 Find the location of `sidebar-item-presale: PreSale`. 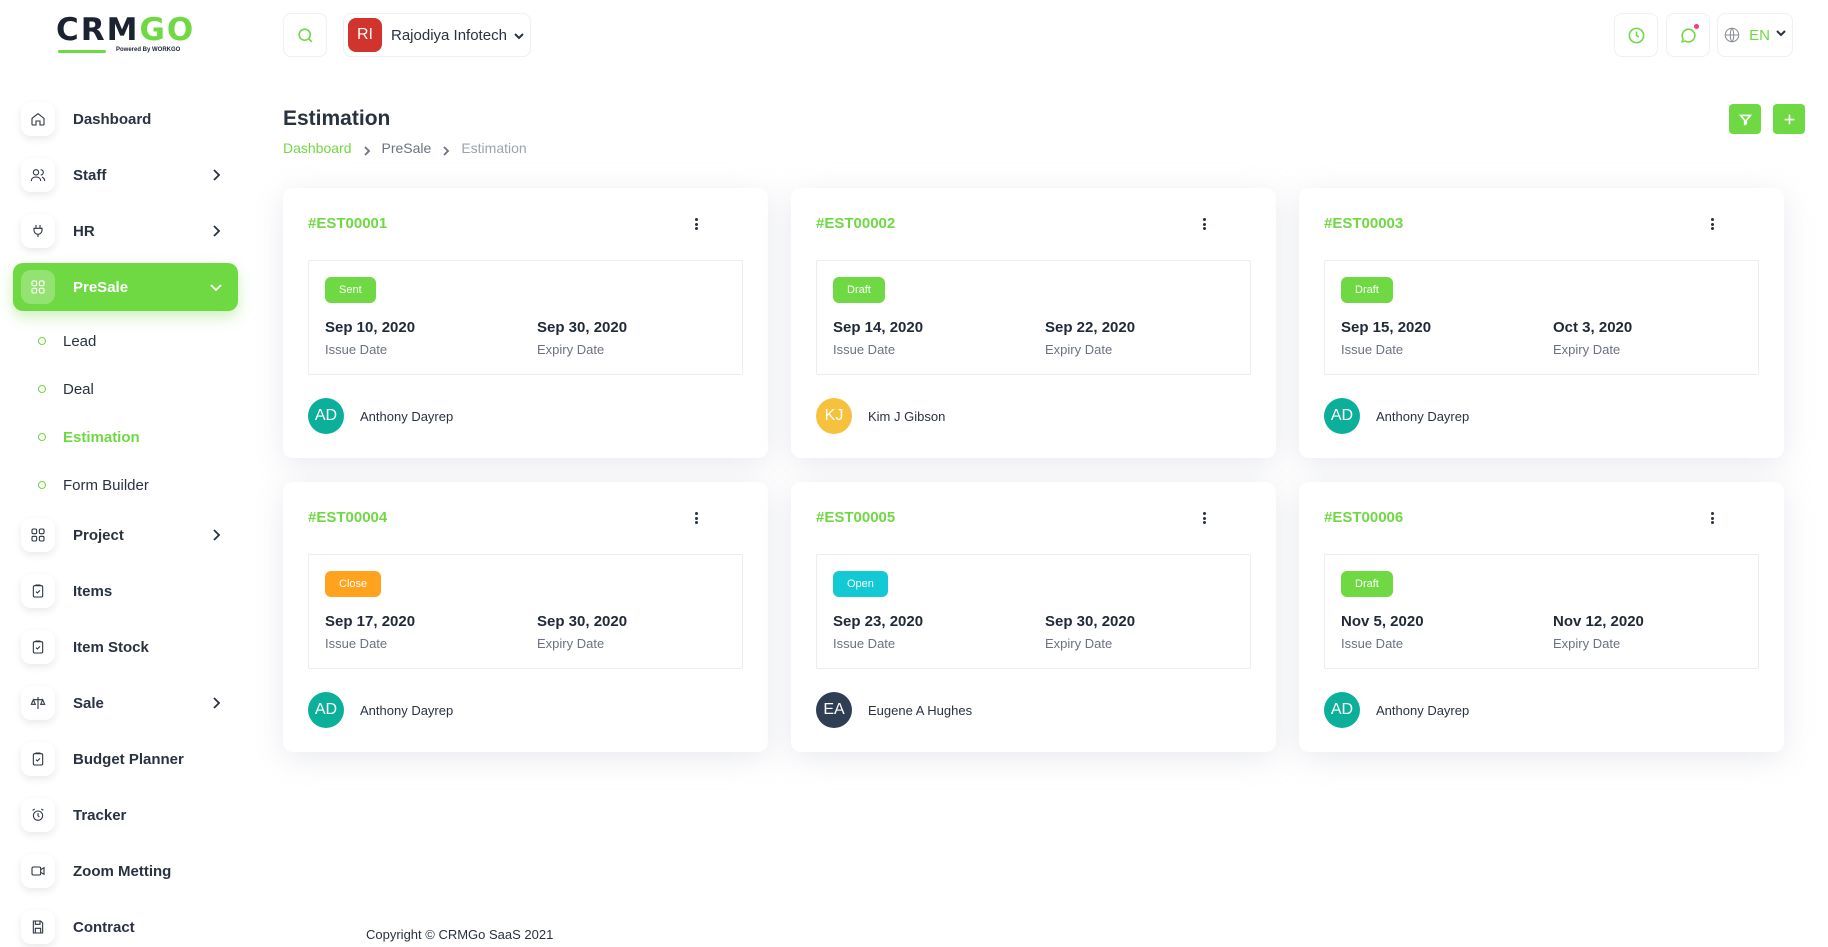

sidebar-item-presale: PreSale is located at coordinates (125, 287).